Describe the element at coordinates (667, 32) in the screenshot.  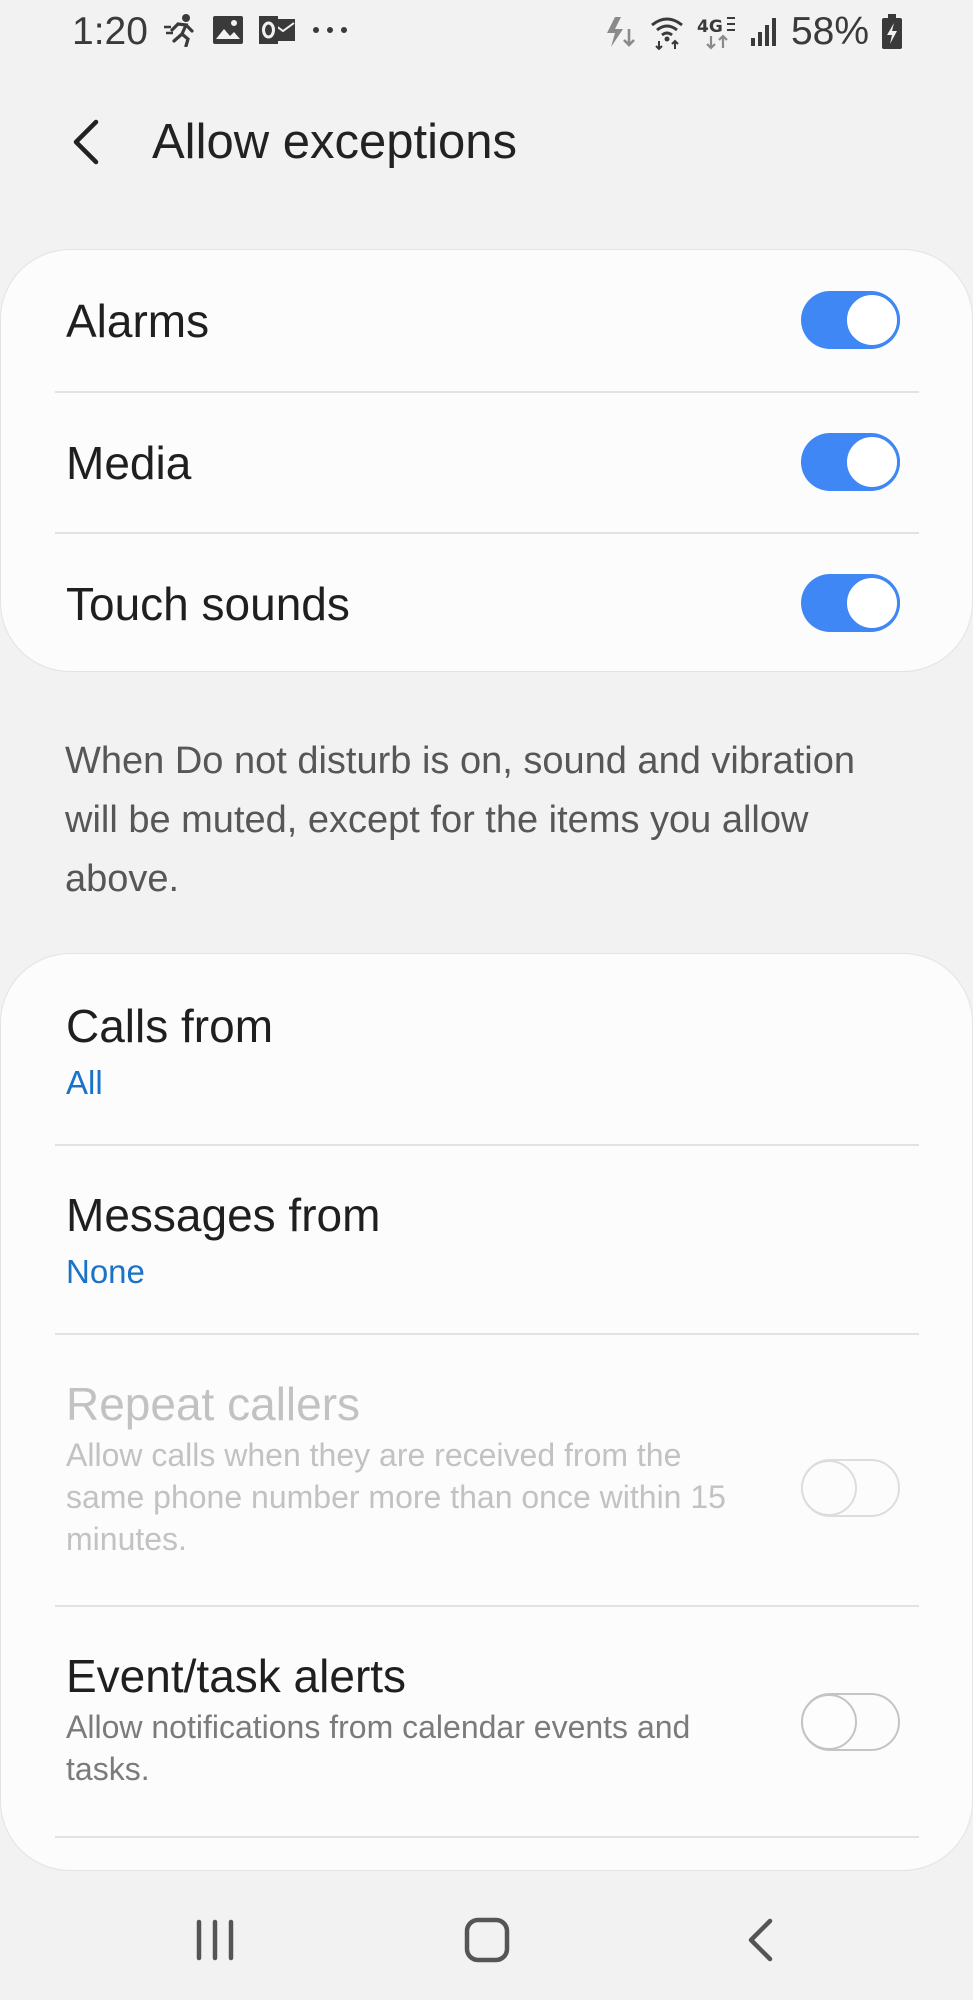
I see `wifi-icon` at that location.